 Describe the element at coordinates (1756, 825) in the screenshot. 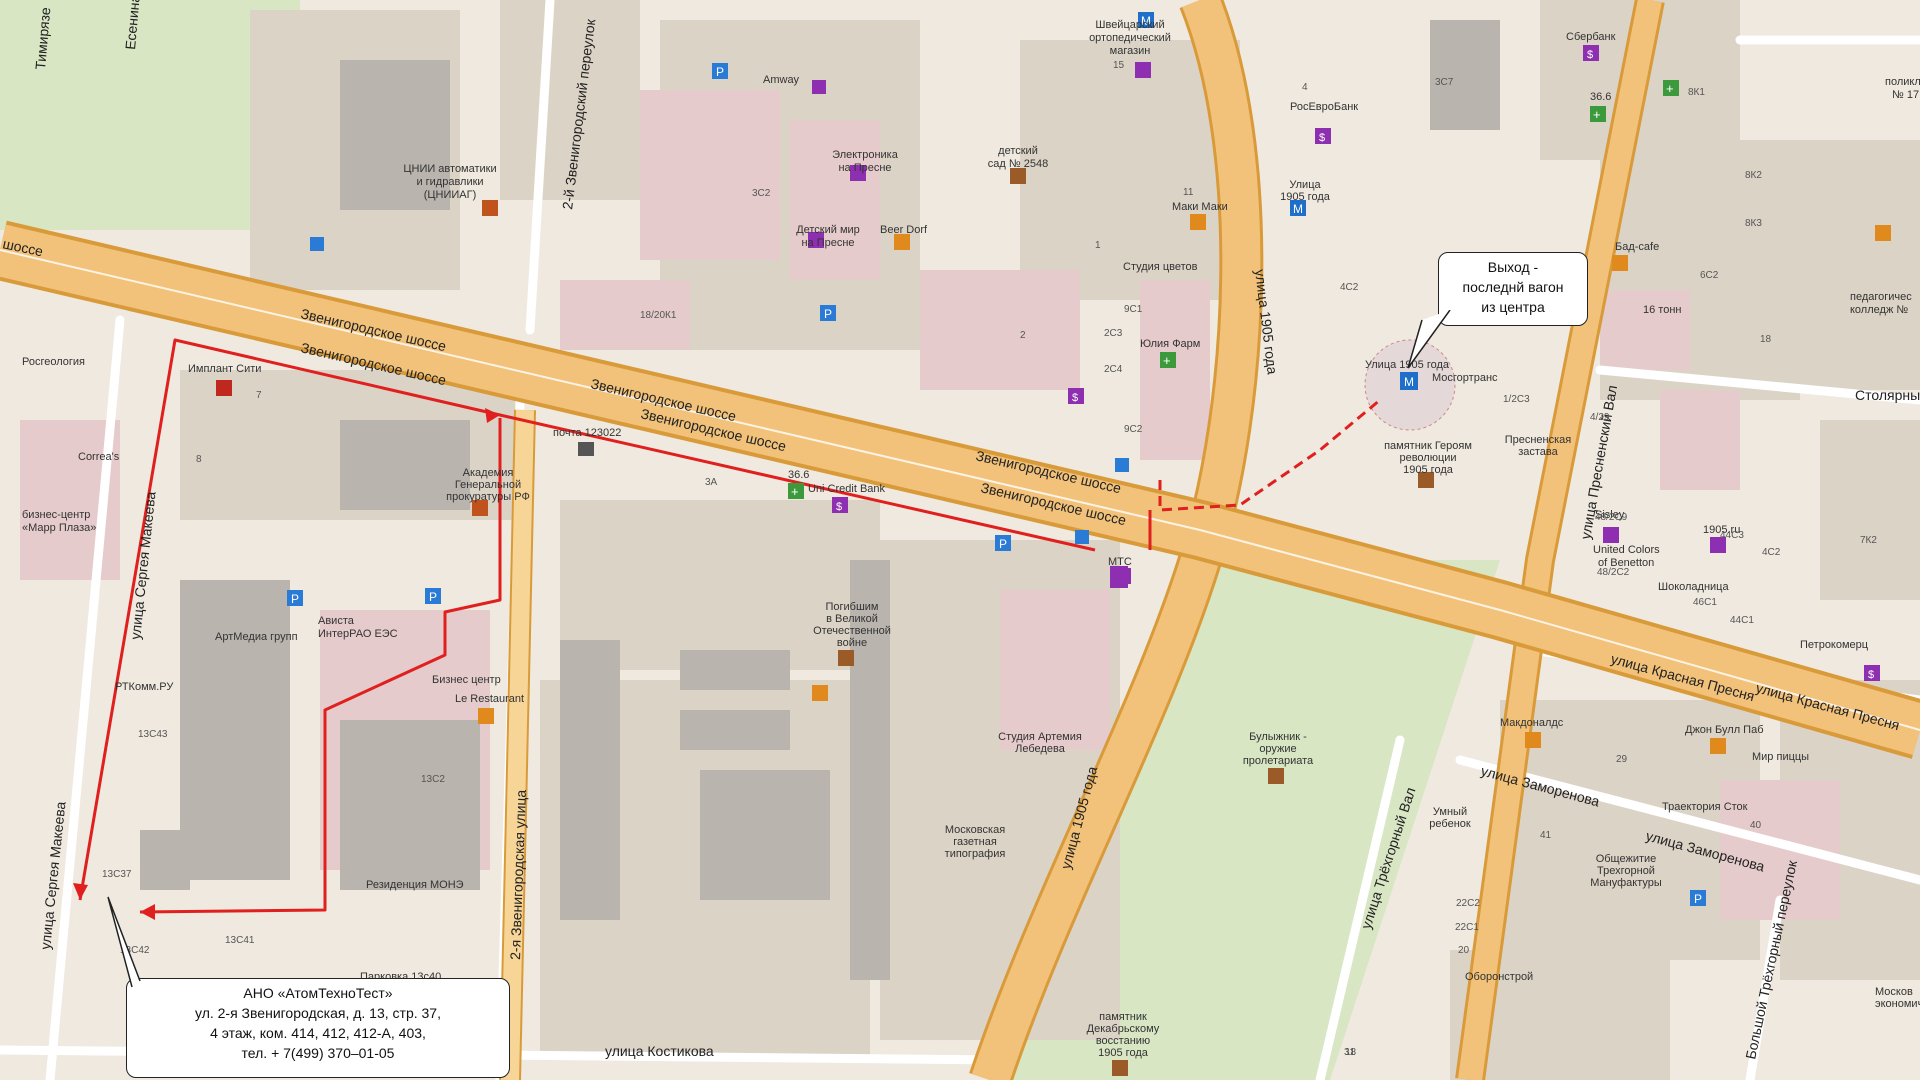

I see `house-number: 40` at that location.